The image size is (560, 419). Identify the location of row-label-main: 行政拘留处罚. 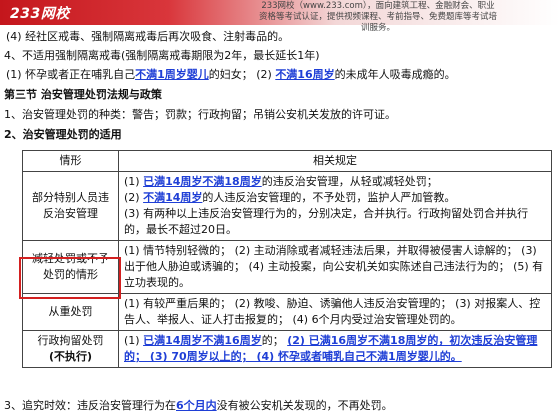
(70, 340).